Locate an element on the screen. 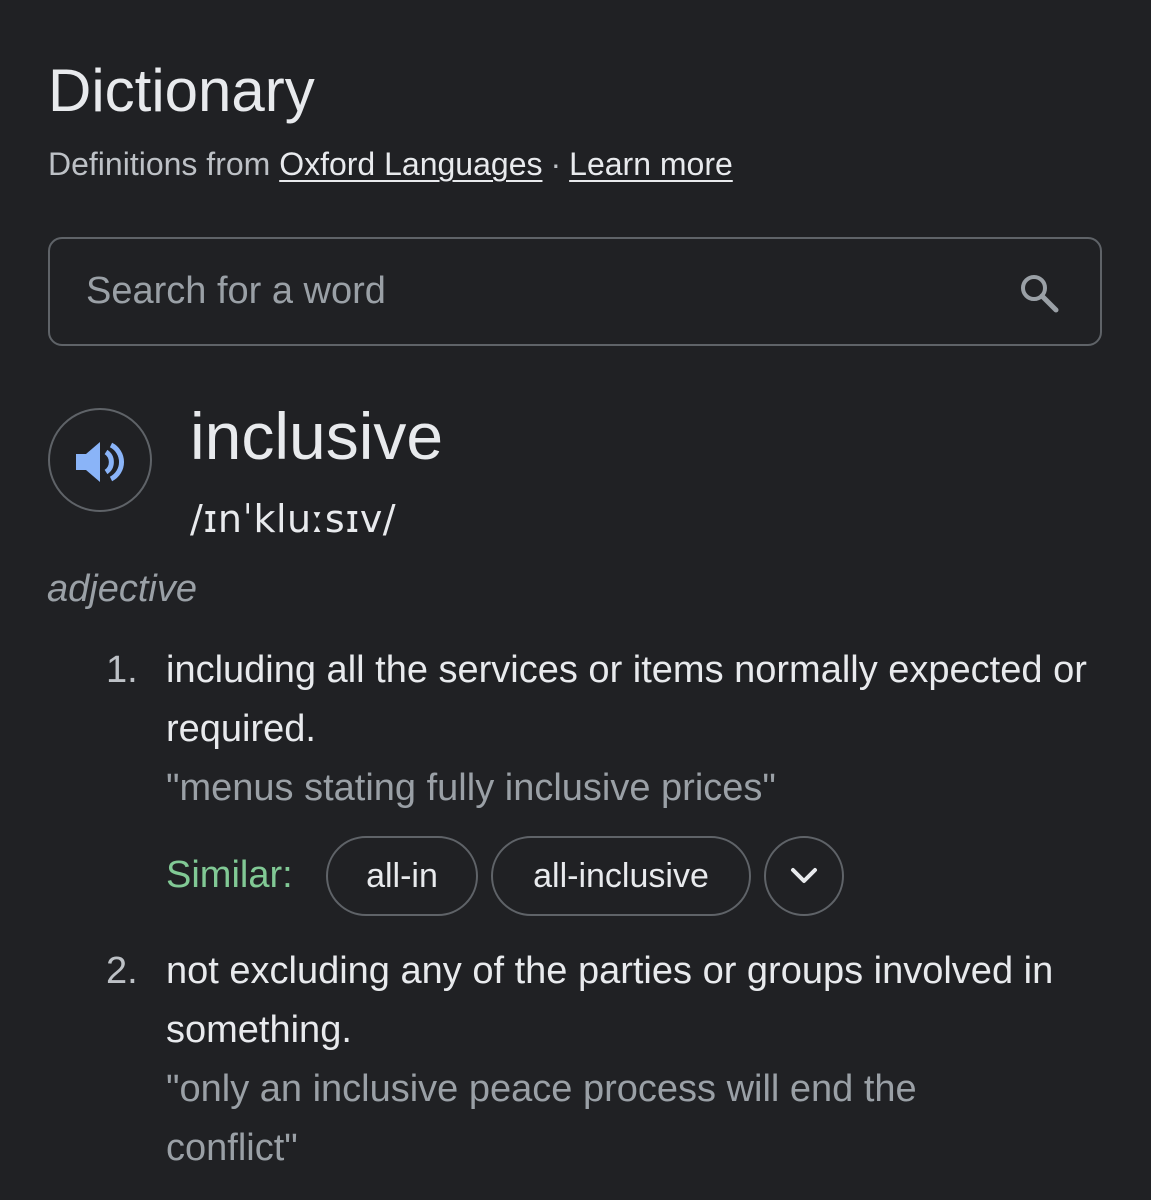 This screenshot has height=1200, width=1151. search-icon is located at coordinates (1039, 293).